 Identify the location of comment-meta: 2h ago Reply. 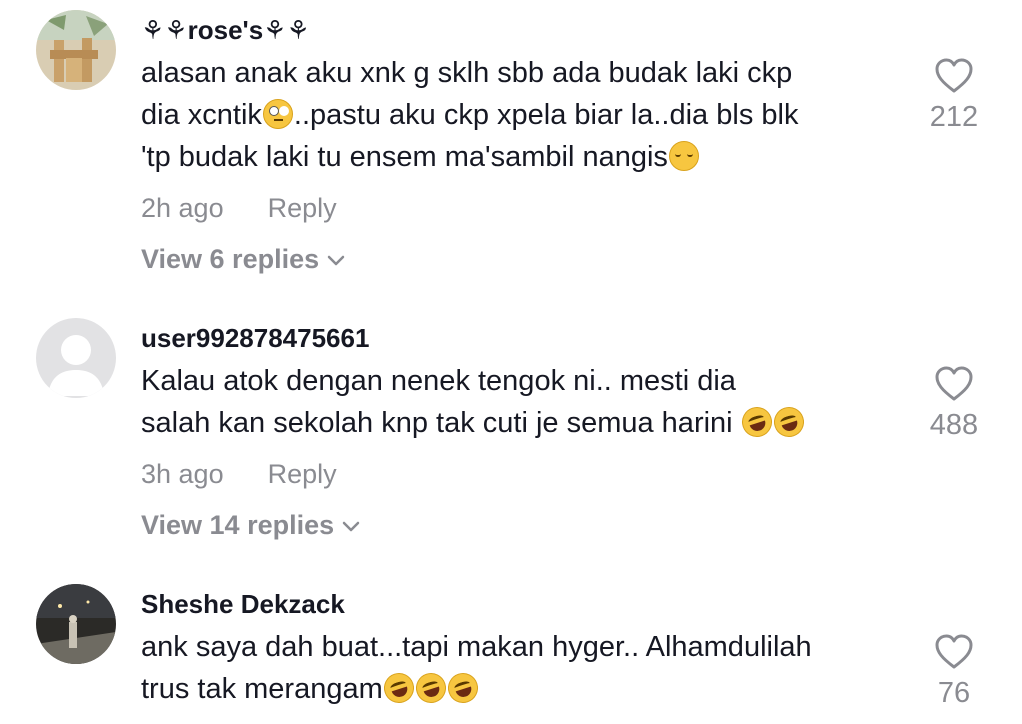
(239, 208).